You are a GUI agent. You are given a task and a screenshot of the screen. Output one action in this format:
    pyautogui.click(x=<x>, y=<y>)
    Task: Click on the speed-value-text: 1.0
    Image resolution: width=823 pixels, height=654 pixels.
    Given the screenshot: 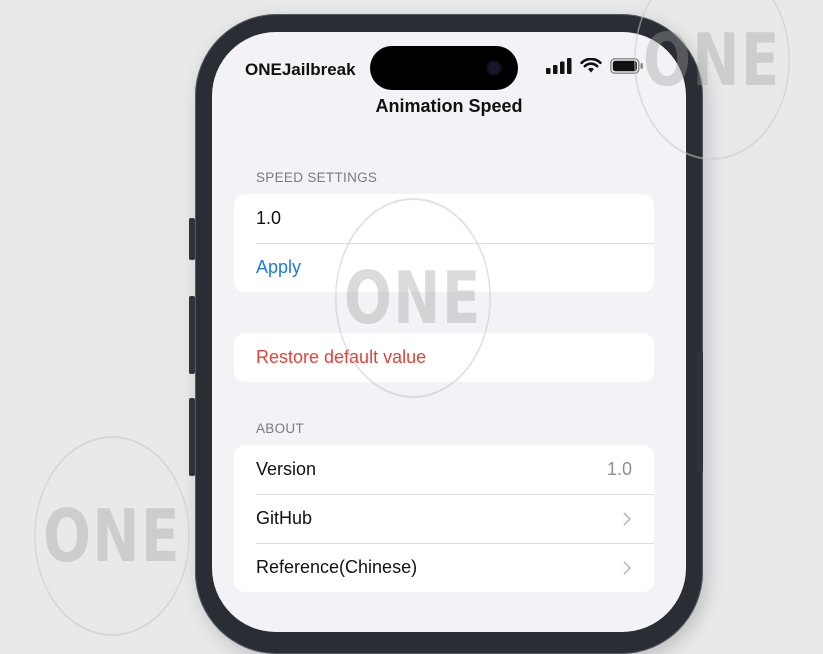 What is the action you would take?
    pyautogui.click(x=269, y=218)
    